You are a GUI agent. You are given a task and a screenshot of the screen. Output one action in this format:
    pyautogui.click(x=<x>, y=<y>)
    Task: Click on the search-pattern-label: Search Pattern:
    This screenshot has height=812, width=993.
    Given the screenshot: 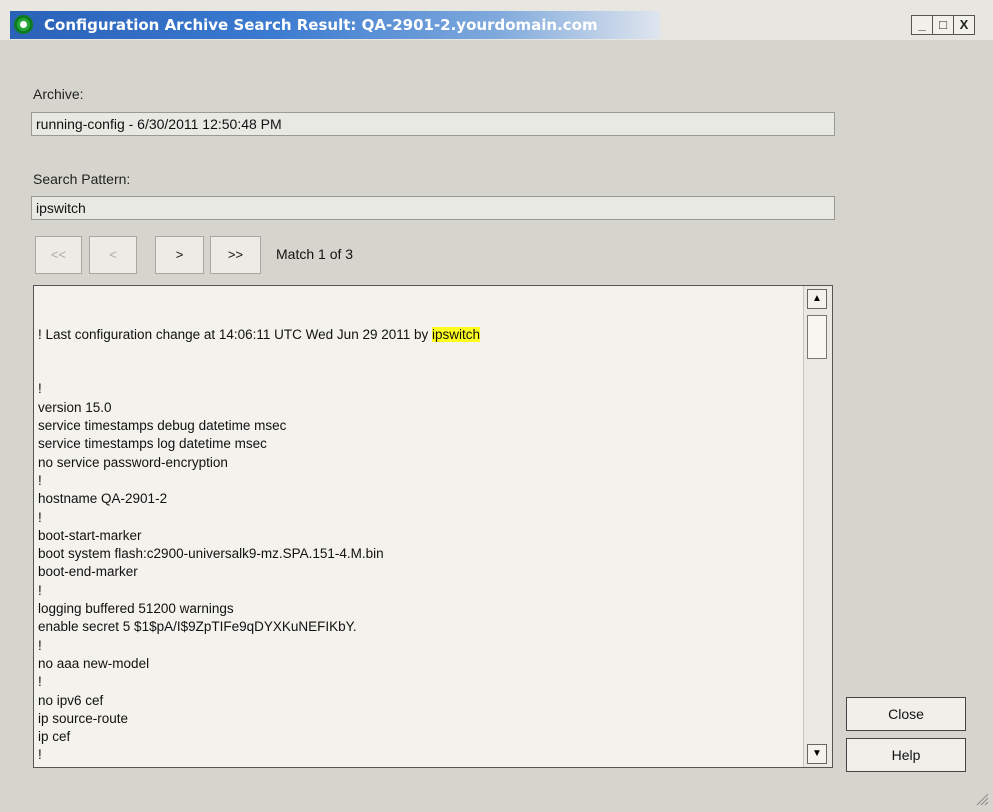 What is the action you would take?
    pyautogui.click(x=82, y=179)
    